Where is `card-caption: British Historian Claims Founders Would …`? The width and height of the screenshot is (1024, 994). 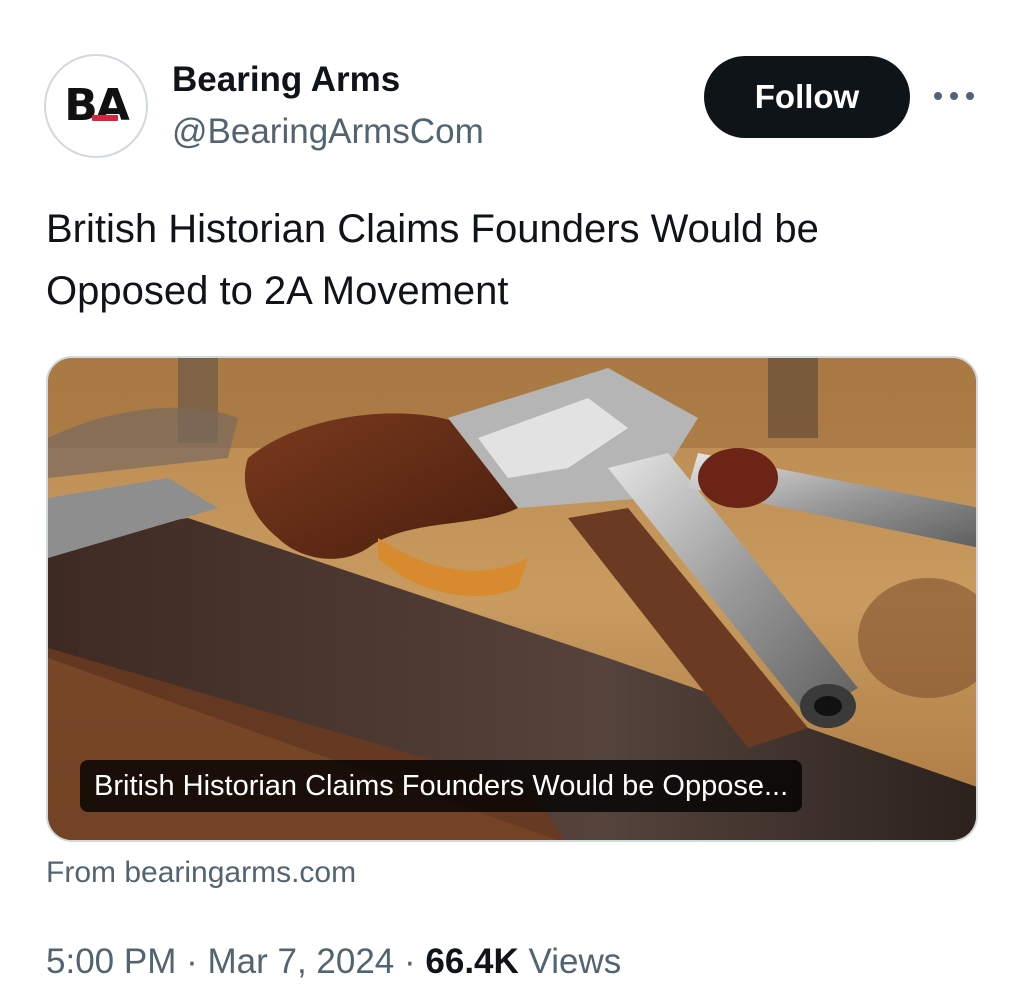 card-caption: British Historian Claims Founders Would … is located at coordinates (441, 786).